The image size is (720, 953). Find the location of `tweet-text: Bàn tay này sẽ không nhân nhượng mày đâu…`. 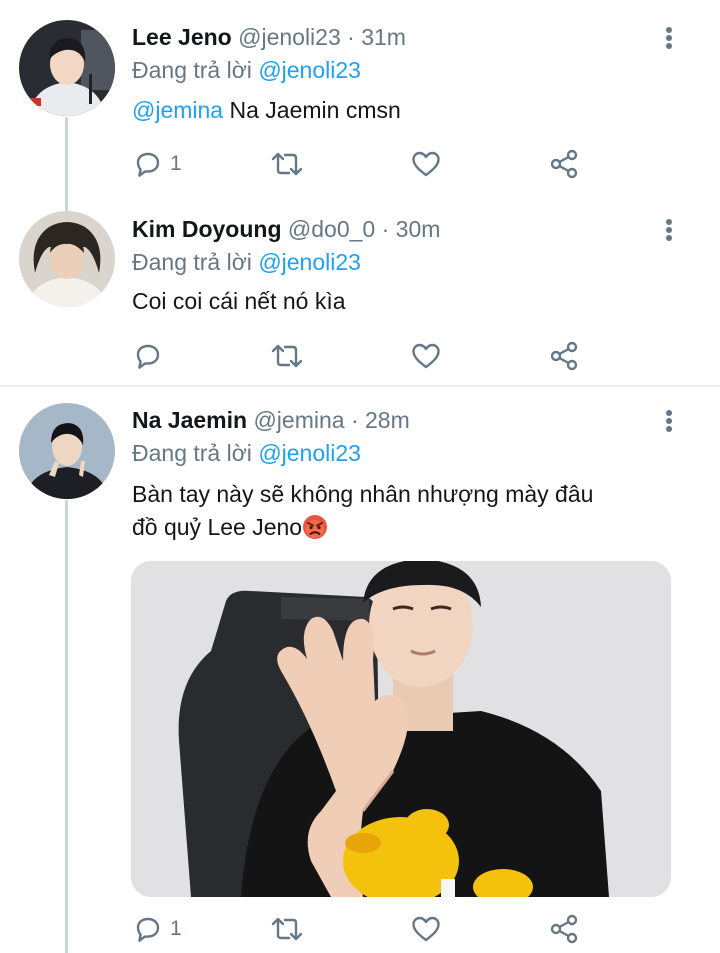

tweet-text: Bàn tay này sẽ không nhân nhượng mày đâu… is located at coordinates (412, 513).